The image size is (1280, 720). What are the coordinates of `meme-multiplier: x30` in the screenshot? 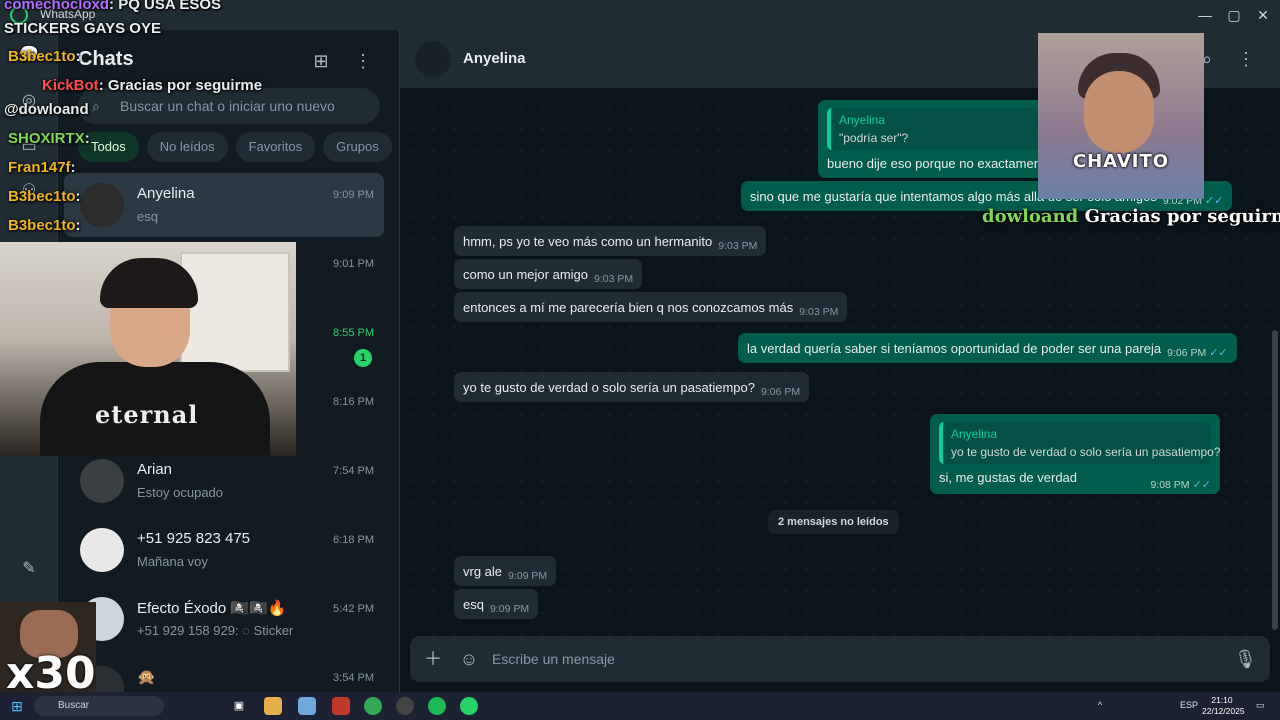 It's located at (51, 670).